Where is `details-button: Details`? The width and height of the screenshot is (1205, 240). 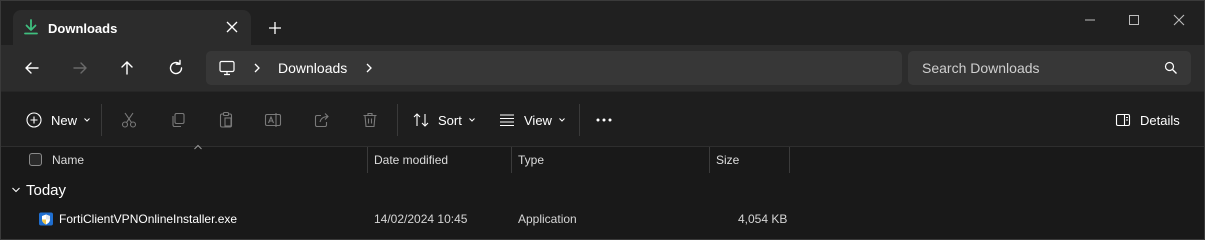
details-button: Details is located at coordinates (1147, 120).